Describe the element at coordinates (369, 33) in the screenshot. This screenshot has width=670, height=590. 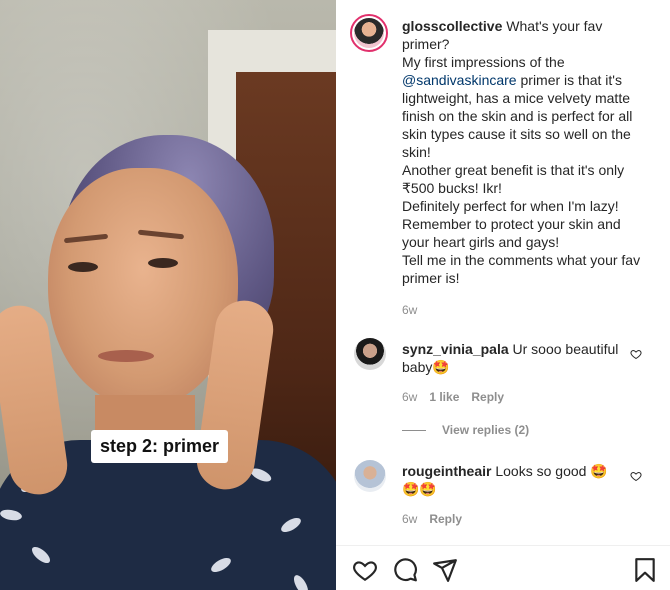
I see `author-avatar` at that location.